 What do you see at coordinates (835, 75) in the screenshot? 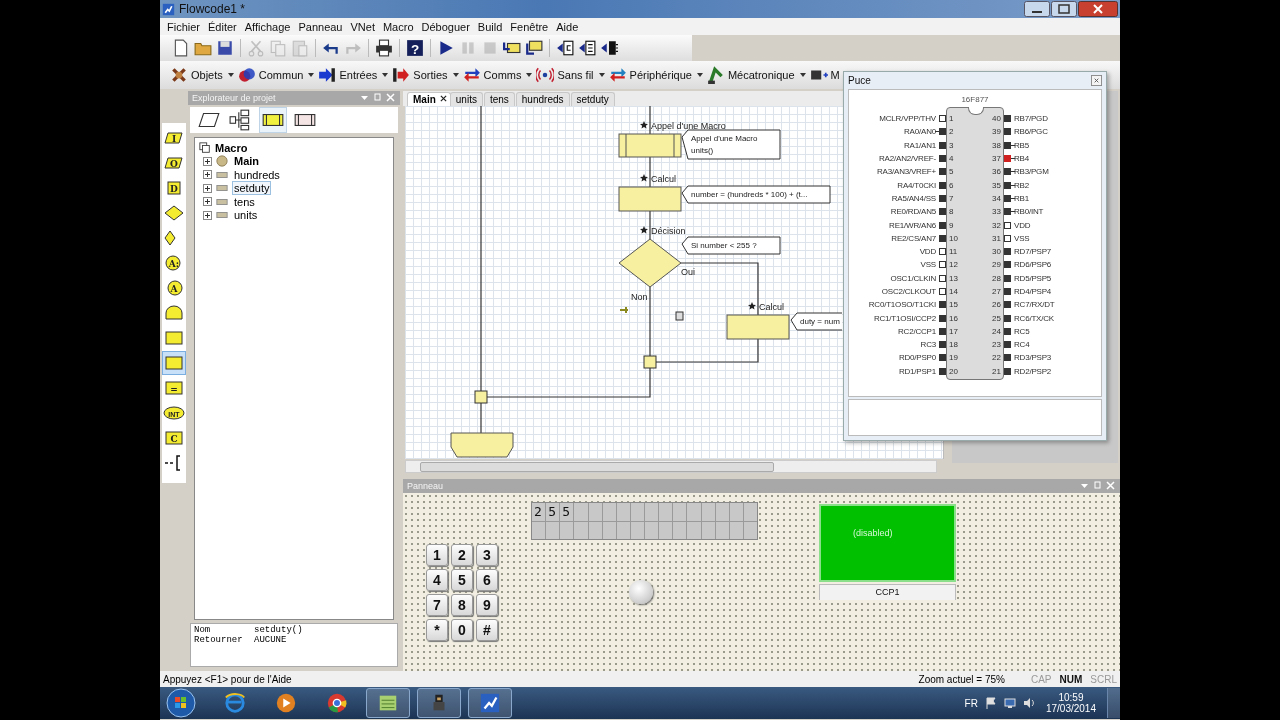
I see `category-dropdown: M` at bounding box center [835, 75].